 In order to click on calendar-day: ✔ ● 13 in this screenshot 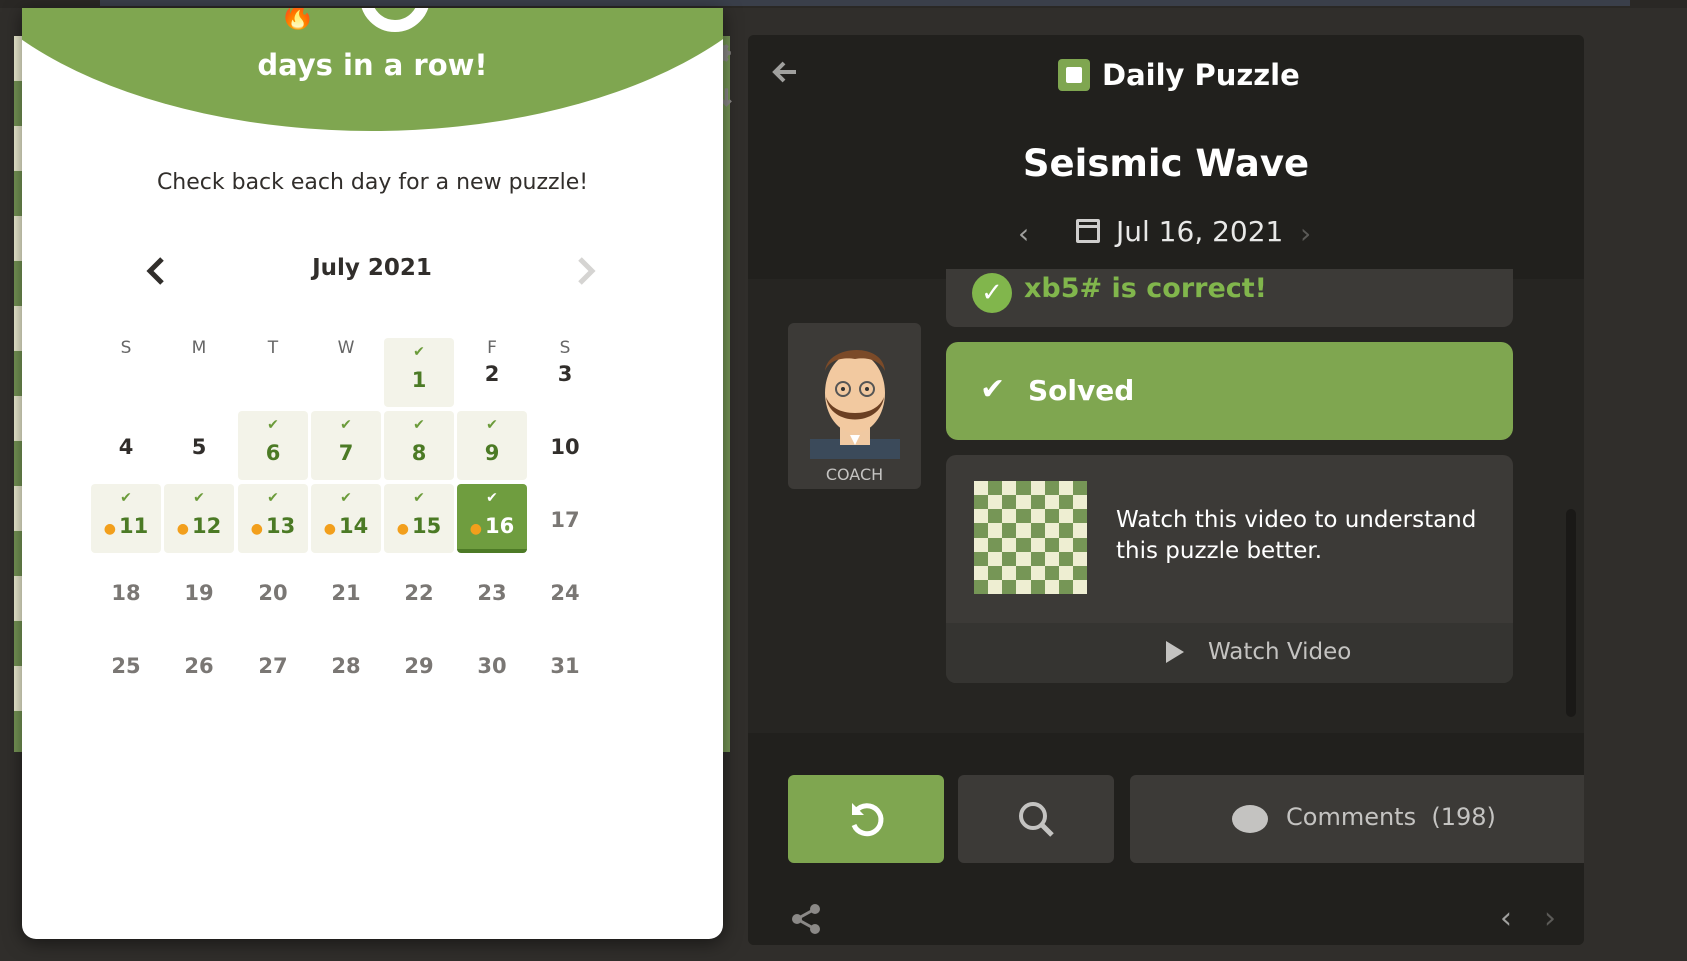, I will do `click(273, 518)`.